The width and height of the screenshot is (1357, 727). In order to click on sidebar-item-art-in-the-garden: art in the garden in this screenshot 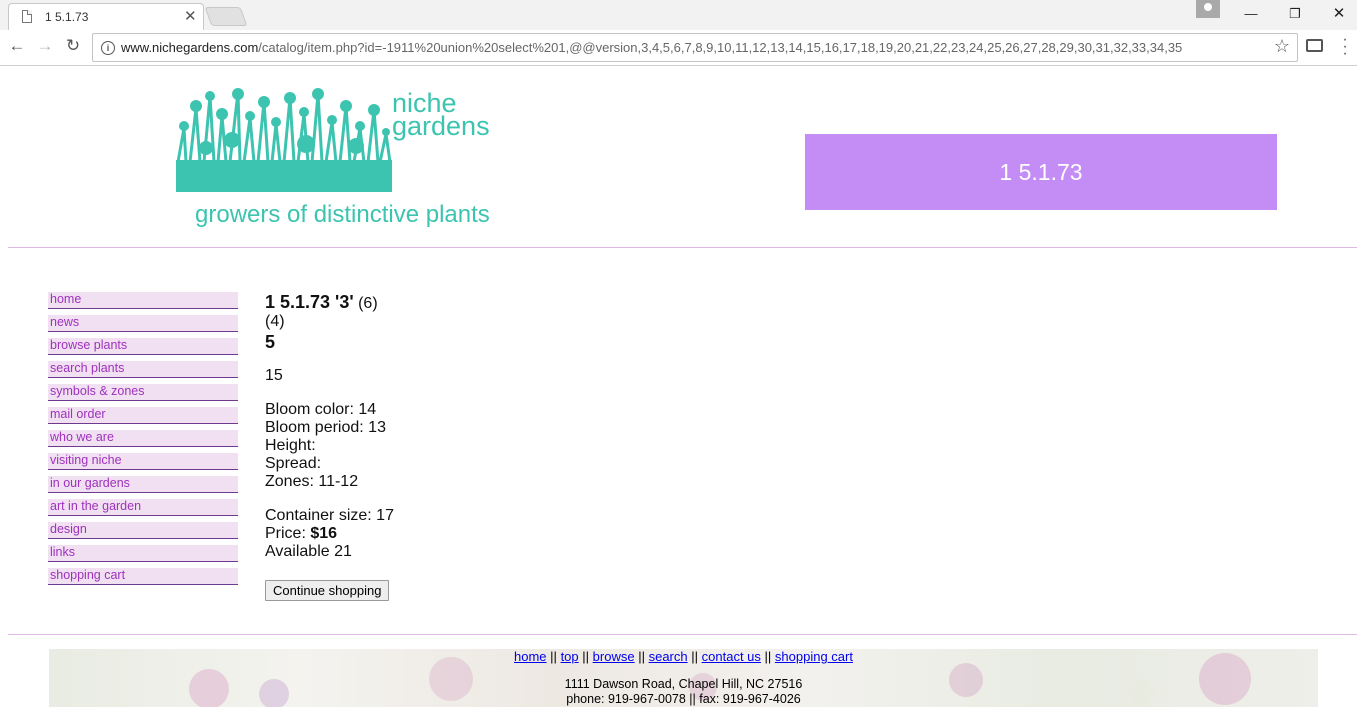, I will do `click(143, 507)`.